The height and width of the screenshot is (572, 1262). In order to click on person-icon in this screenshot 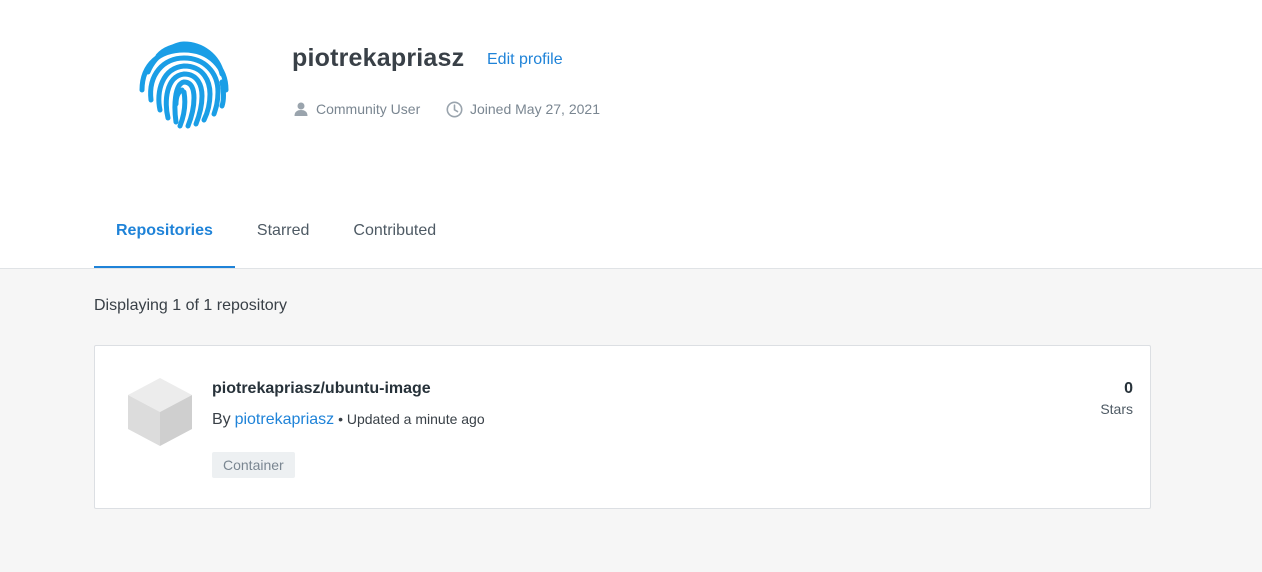, I will do `click(301, 109)`.